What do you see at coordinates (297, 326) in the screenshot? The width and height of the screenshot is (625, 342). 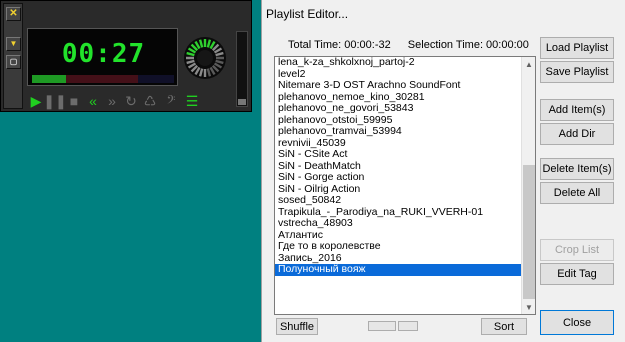 I see `shuffle-button: Shuffle` at bounding box center [297, 326].